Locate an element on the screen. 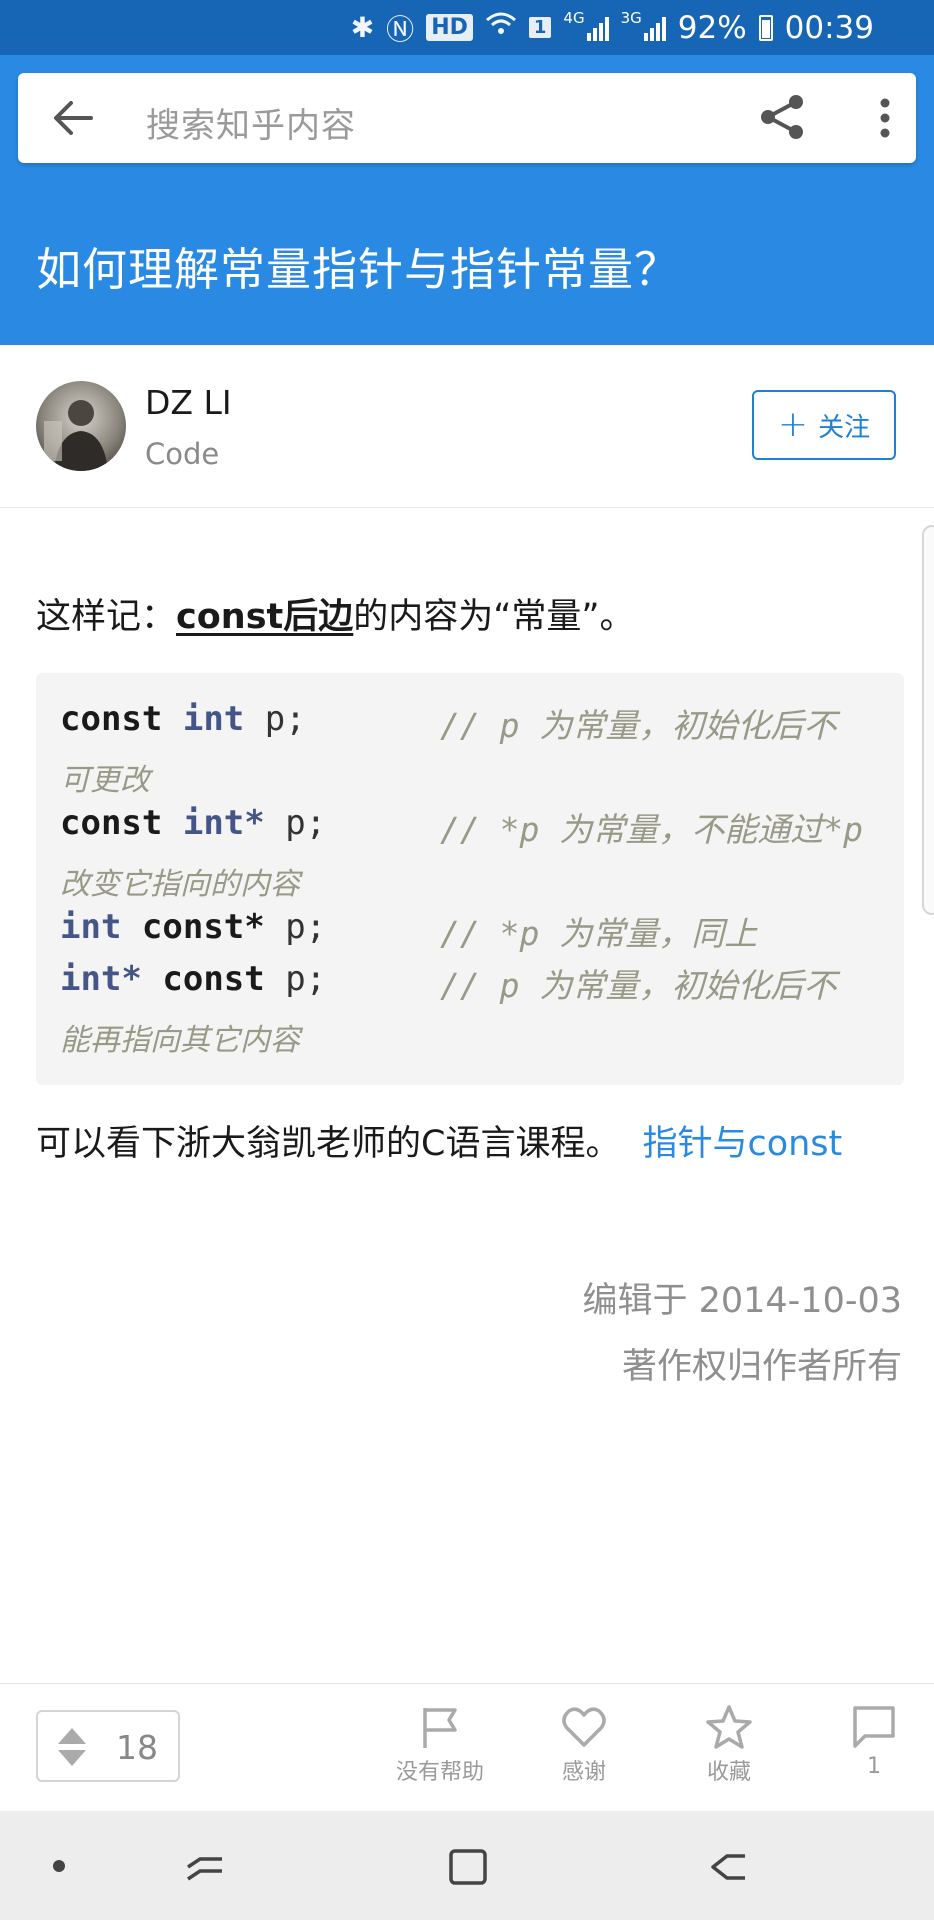 The height and width of the screenshot is (1920, 934). hd-icon: HD is located at coordinates (449, 27).